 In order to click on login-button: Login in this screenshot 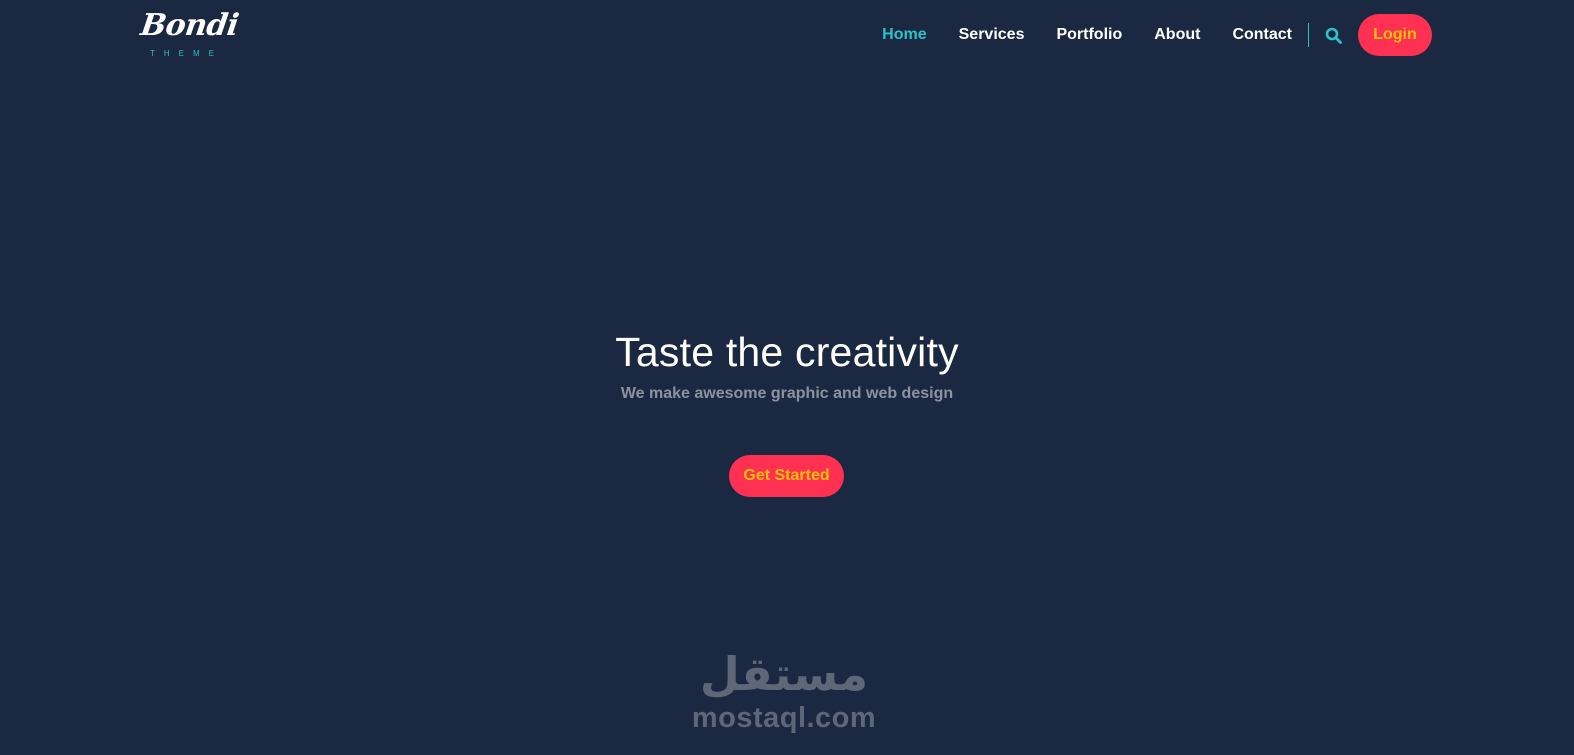, I will do `click(1395, 35)`.